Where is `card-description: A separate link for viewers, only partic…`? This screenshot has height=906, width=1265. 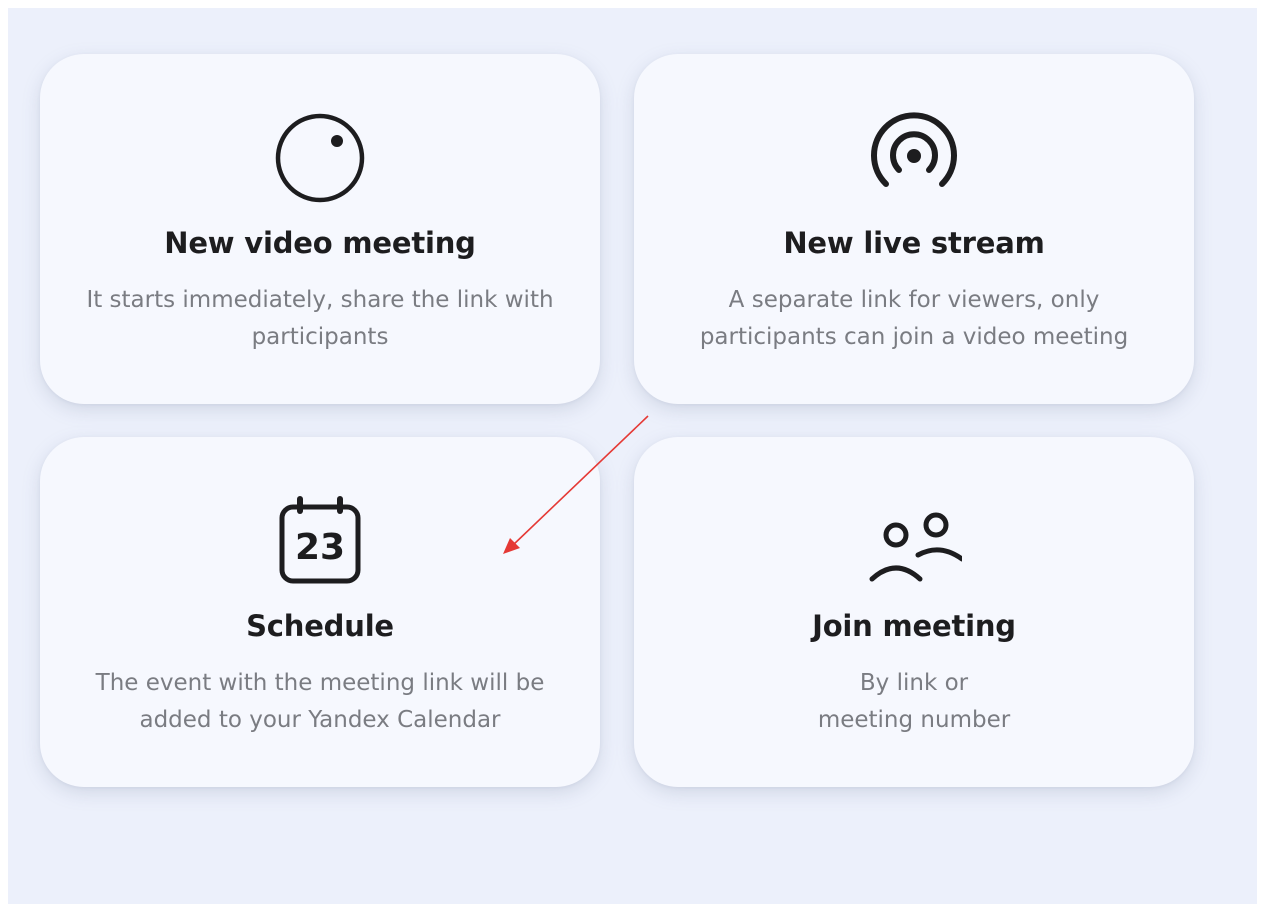
card-description: A separate link for viewers, only partic… is located at coordinates (914, 319).